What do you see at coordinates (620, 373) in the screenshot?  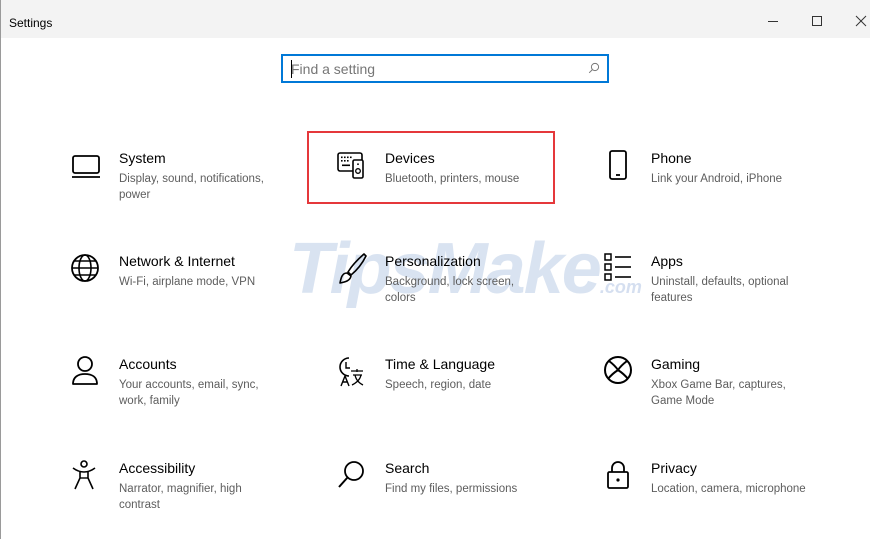 I see `xbox-icon` at bounding box center [620, 373].